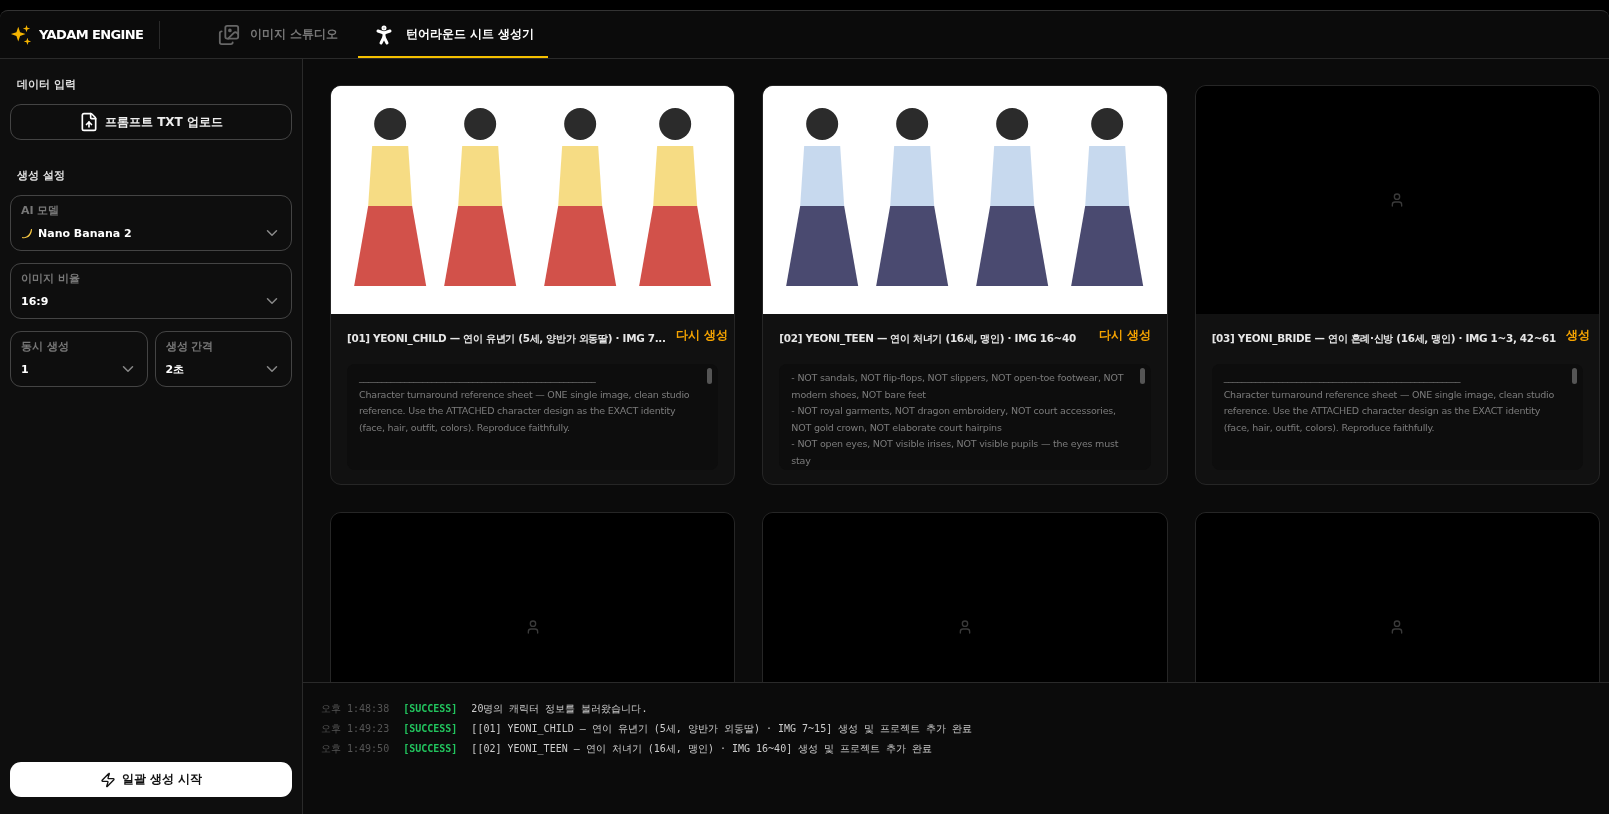  What do you see at coordinates (151, 291) in the screenshot?
I see `select-field: 이미지 비율 16:9` at bounding box center [151, 291].